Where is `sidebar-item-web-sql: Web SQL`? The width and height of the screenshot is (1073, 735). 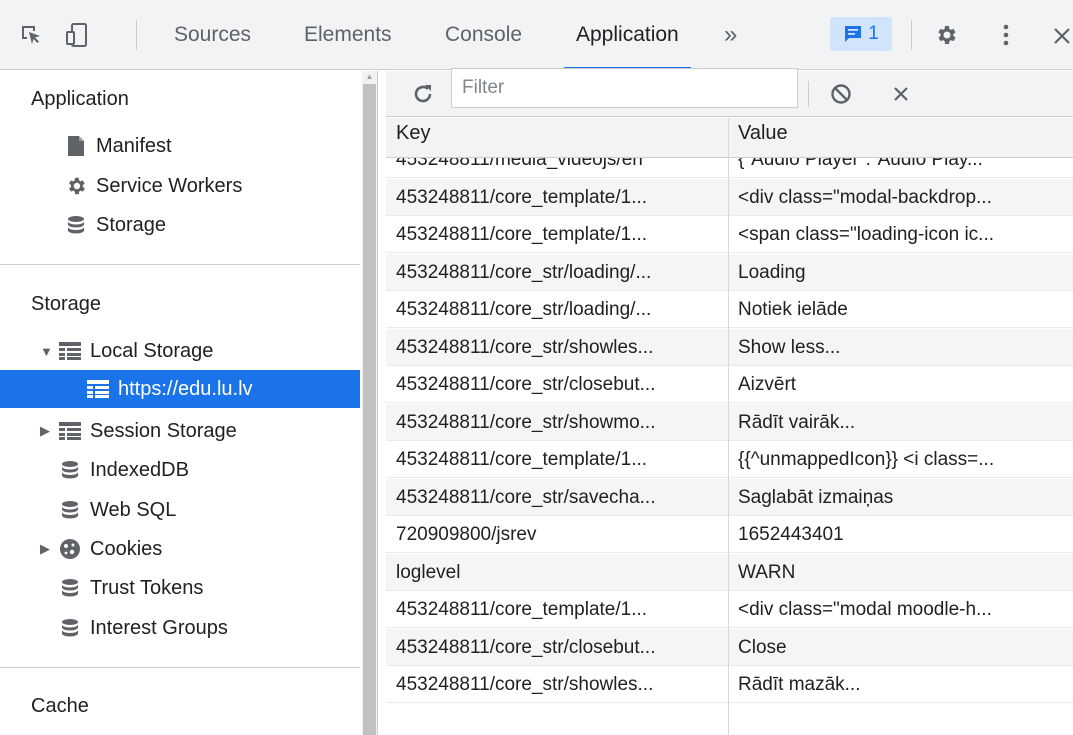 sidebar-item-web-sql: Web SQL is located at coordinates (180, 510).